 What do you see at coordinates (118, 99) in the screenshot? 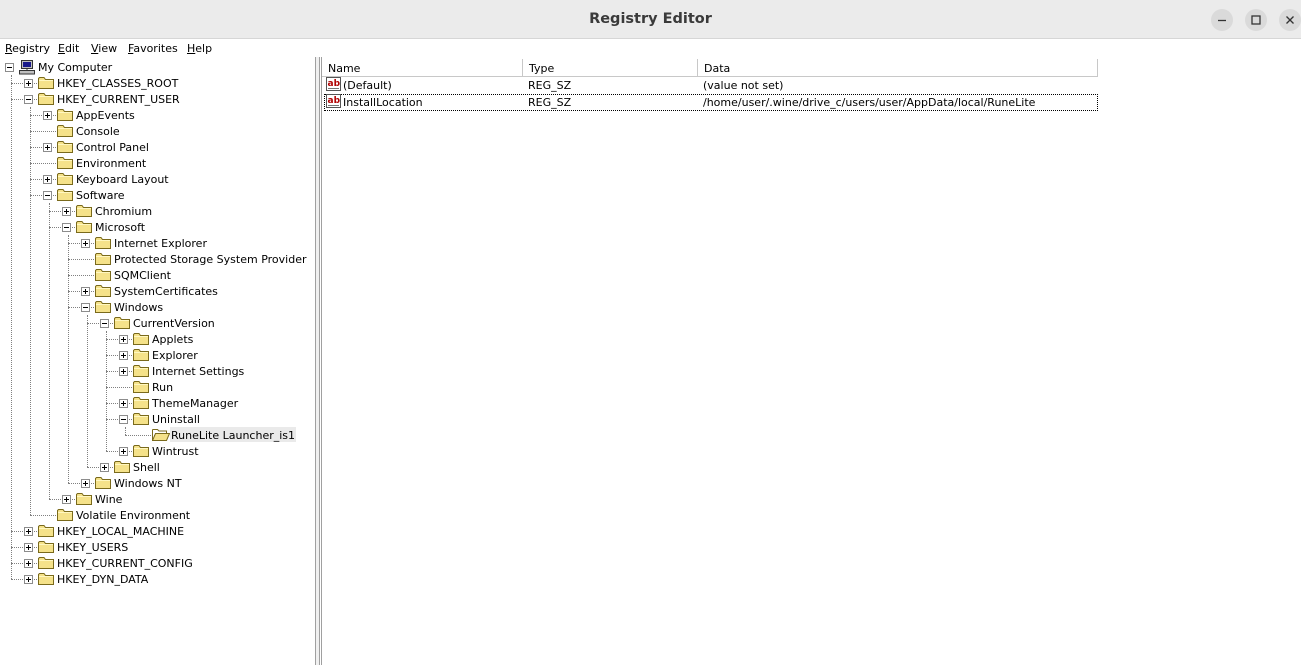
I see `tree-item-label: HKEY_CURRENT_USER` at bounding box center [118, 99].